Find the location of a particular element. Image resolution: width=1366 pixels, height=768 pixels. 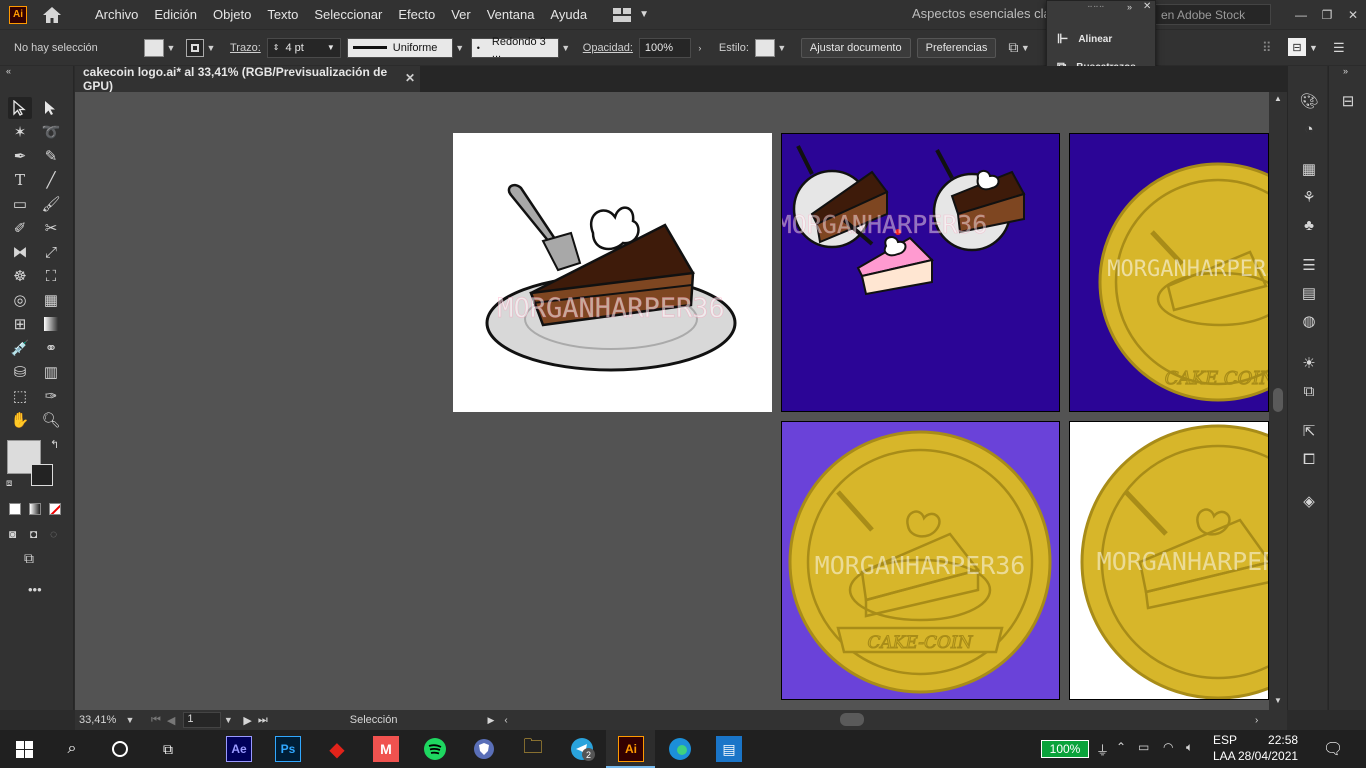

stroke-panel-icon: ☰ is located at coordinates (1309, 265).